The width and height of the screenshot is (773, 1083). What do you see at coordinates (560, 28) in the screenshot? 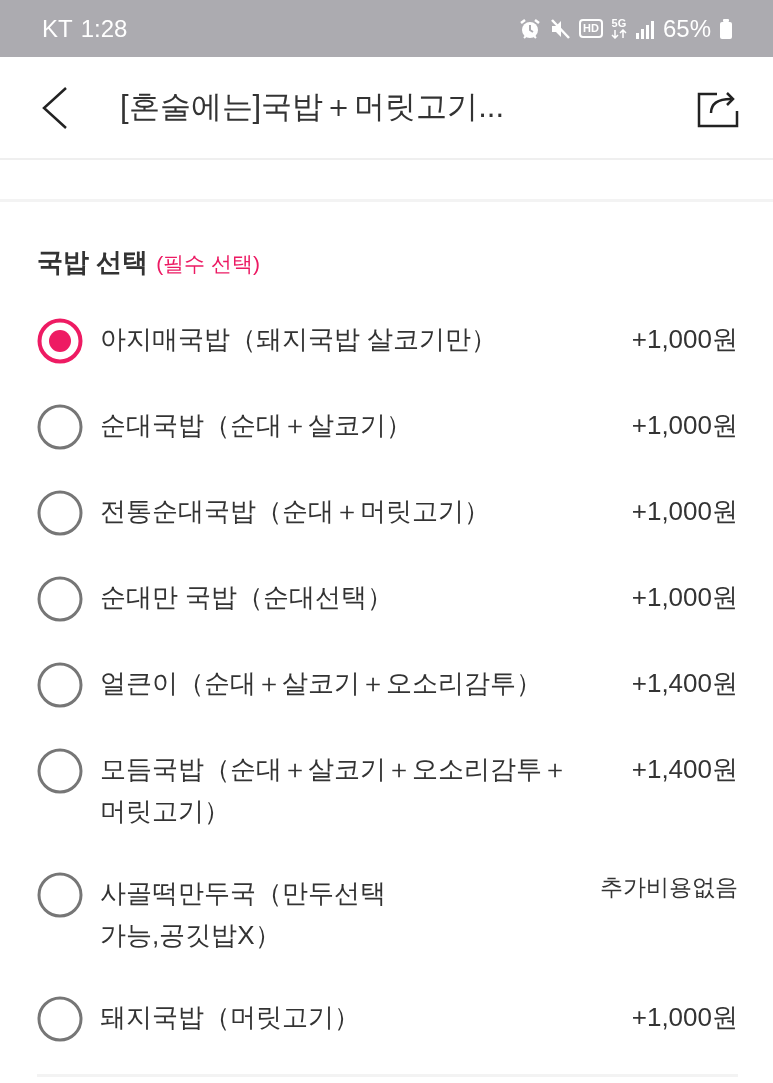
I see `muted-speaker-icon` at bounding box center [560, 28].